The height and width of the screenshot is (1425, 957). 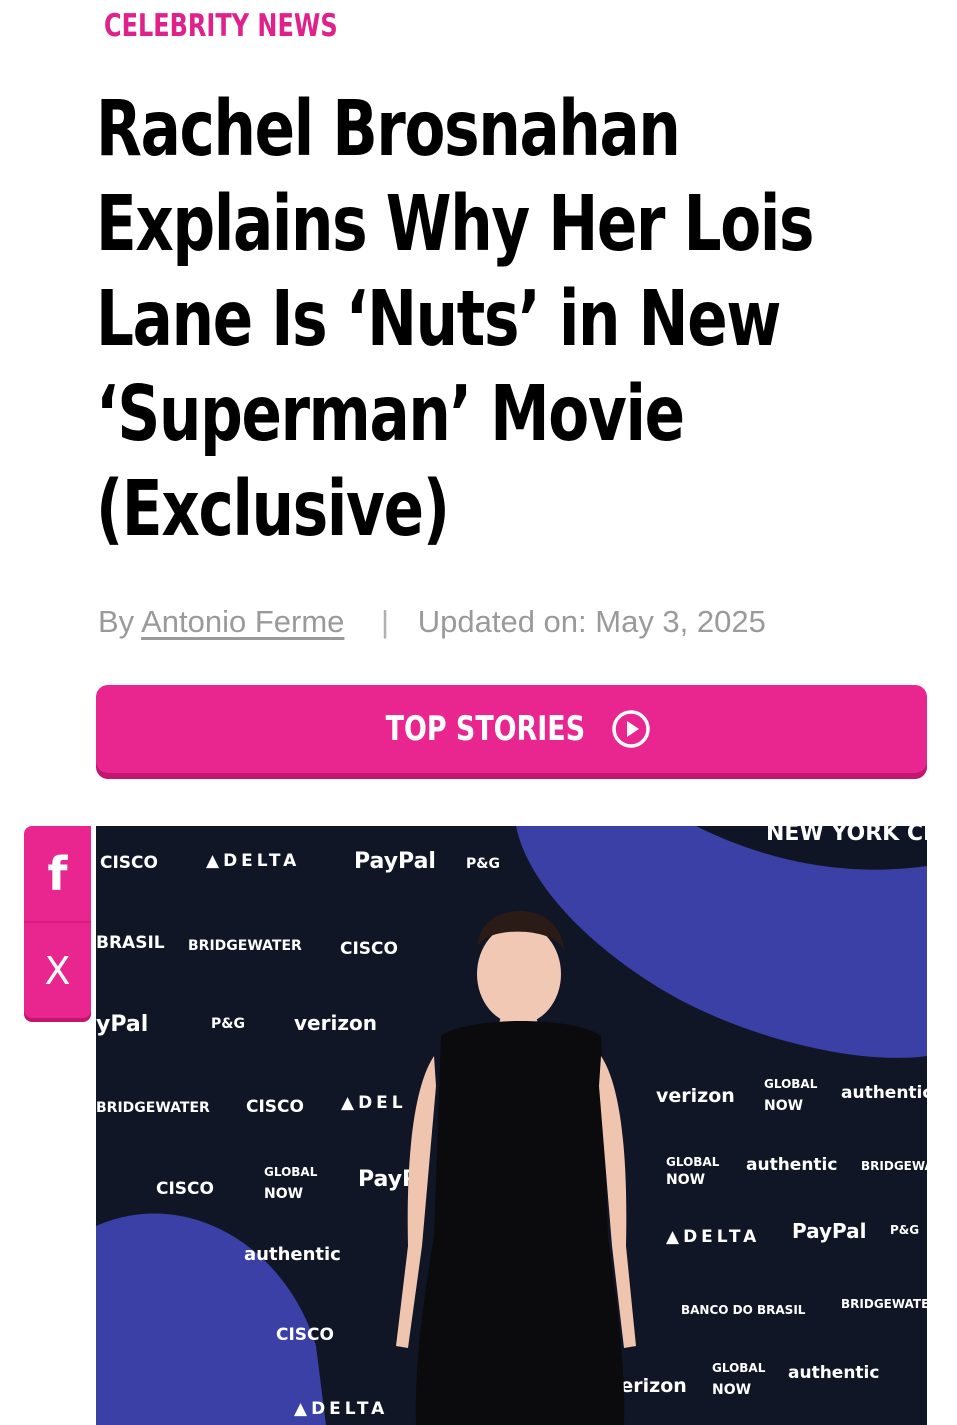 What do you see at coordinates (485, 729) in the screenshot?
I see `top-stories-label: TOP STORIES` at bounding box center [485, 729].